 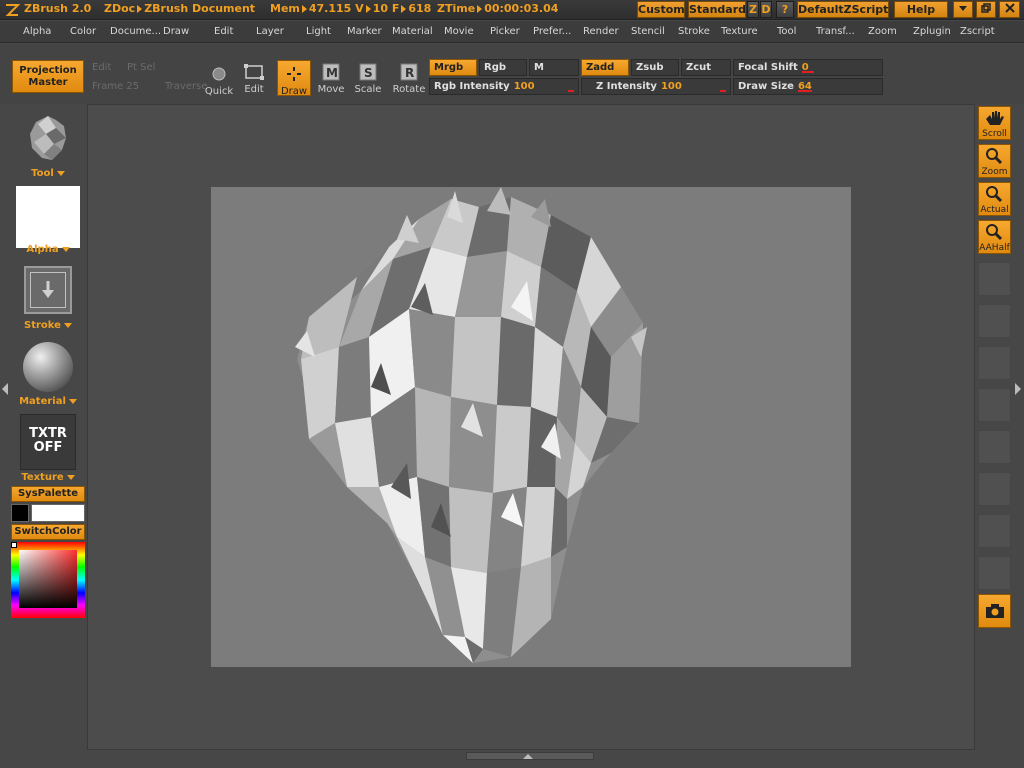 What do you see at coordinates (48, 217) in the screenshot?
I see `alpha-thumbnail` at bounding box center [48, 217].